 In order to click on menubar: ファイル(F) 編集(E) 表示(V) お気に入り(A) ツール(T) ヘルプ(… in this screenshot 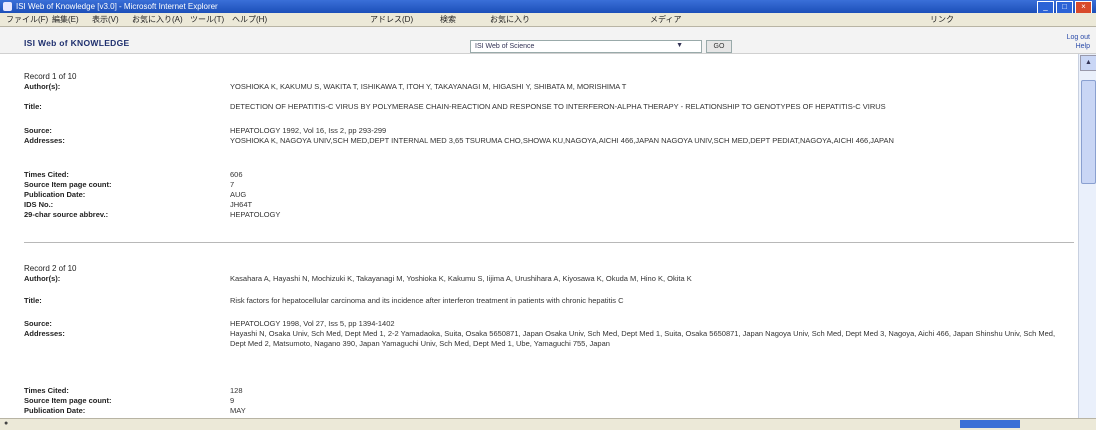, I will do `click(548, 20)`.